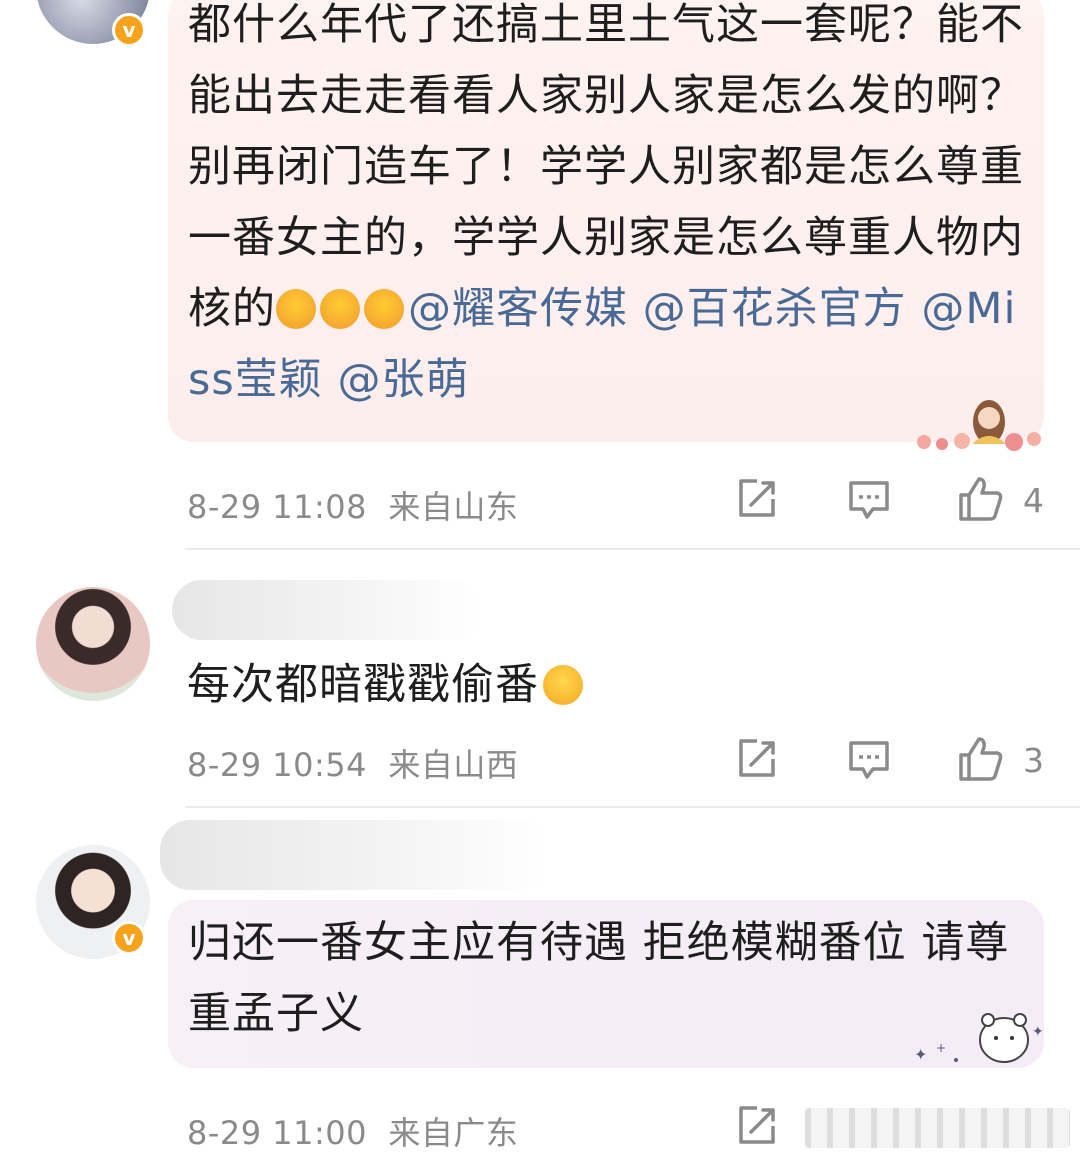  I want to click on comment-actions, so click(900, 1129).